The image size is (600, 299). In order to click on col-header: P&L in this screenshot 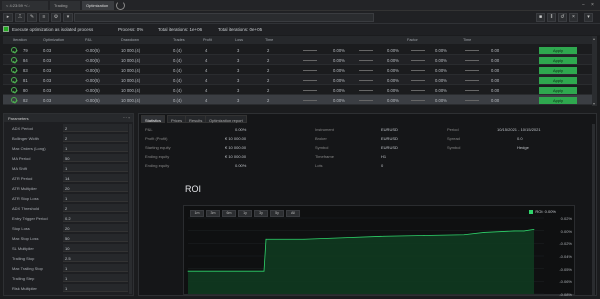, I will do `click(88, 40)`.